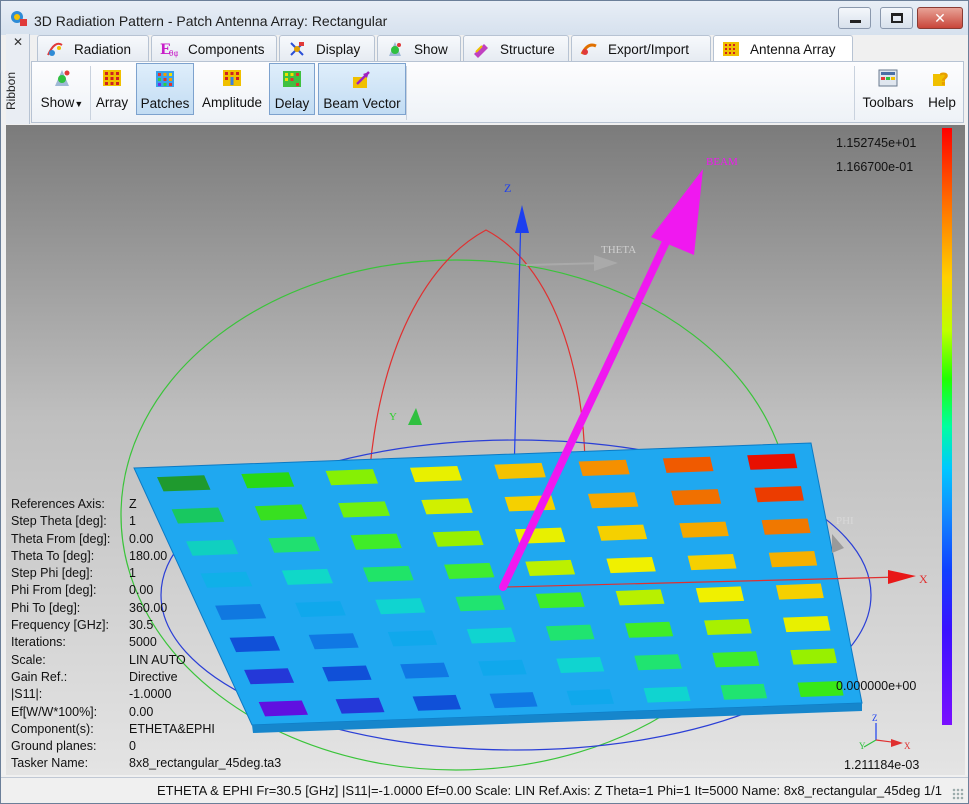 This screenshot has height=804, width=969. What do you see at coordinates (232, 89) in the screenshot?
I see `amplitude-button: Amplitude` at bounding box center [232, 89].